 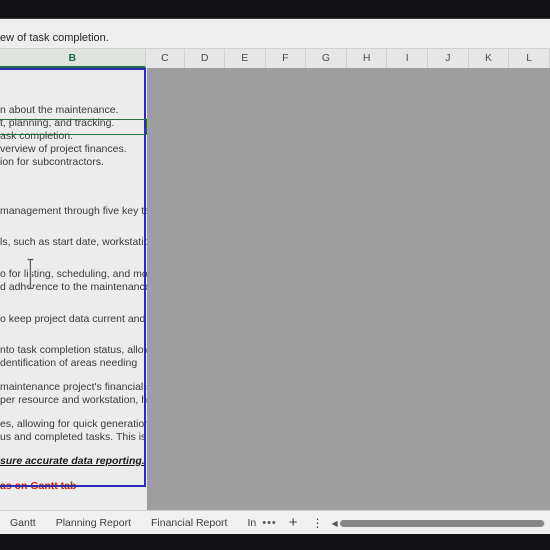 I want to click on column-header-j: J, so click(x=448, y=58).